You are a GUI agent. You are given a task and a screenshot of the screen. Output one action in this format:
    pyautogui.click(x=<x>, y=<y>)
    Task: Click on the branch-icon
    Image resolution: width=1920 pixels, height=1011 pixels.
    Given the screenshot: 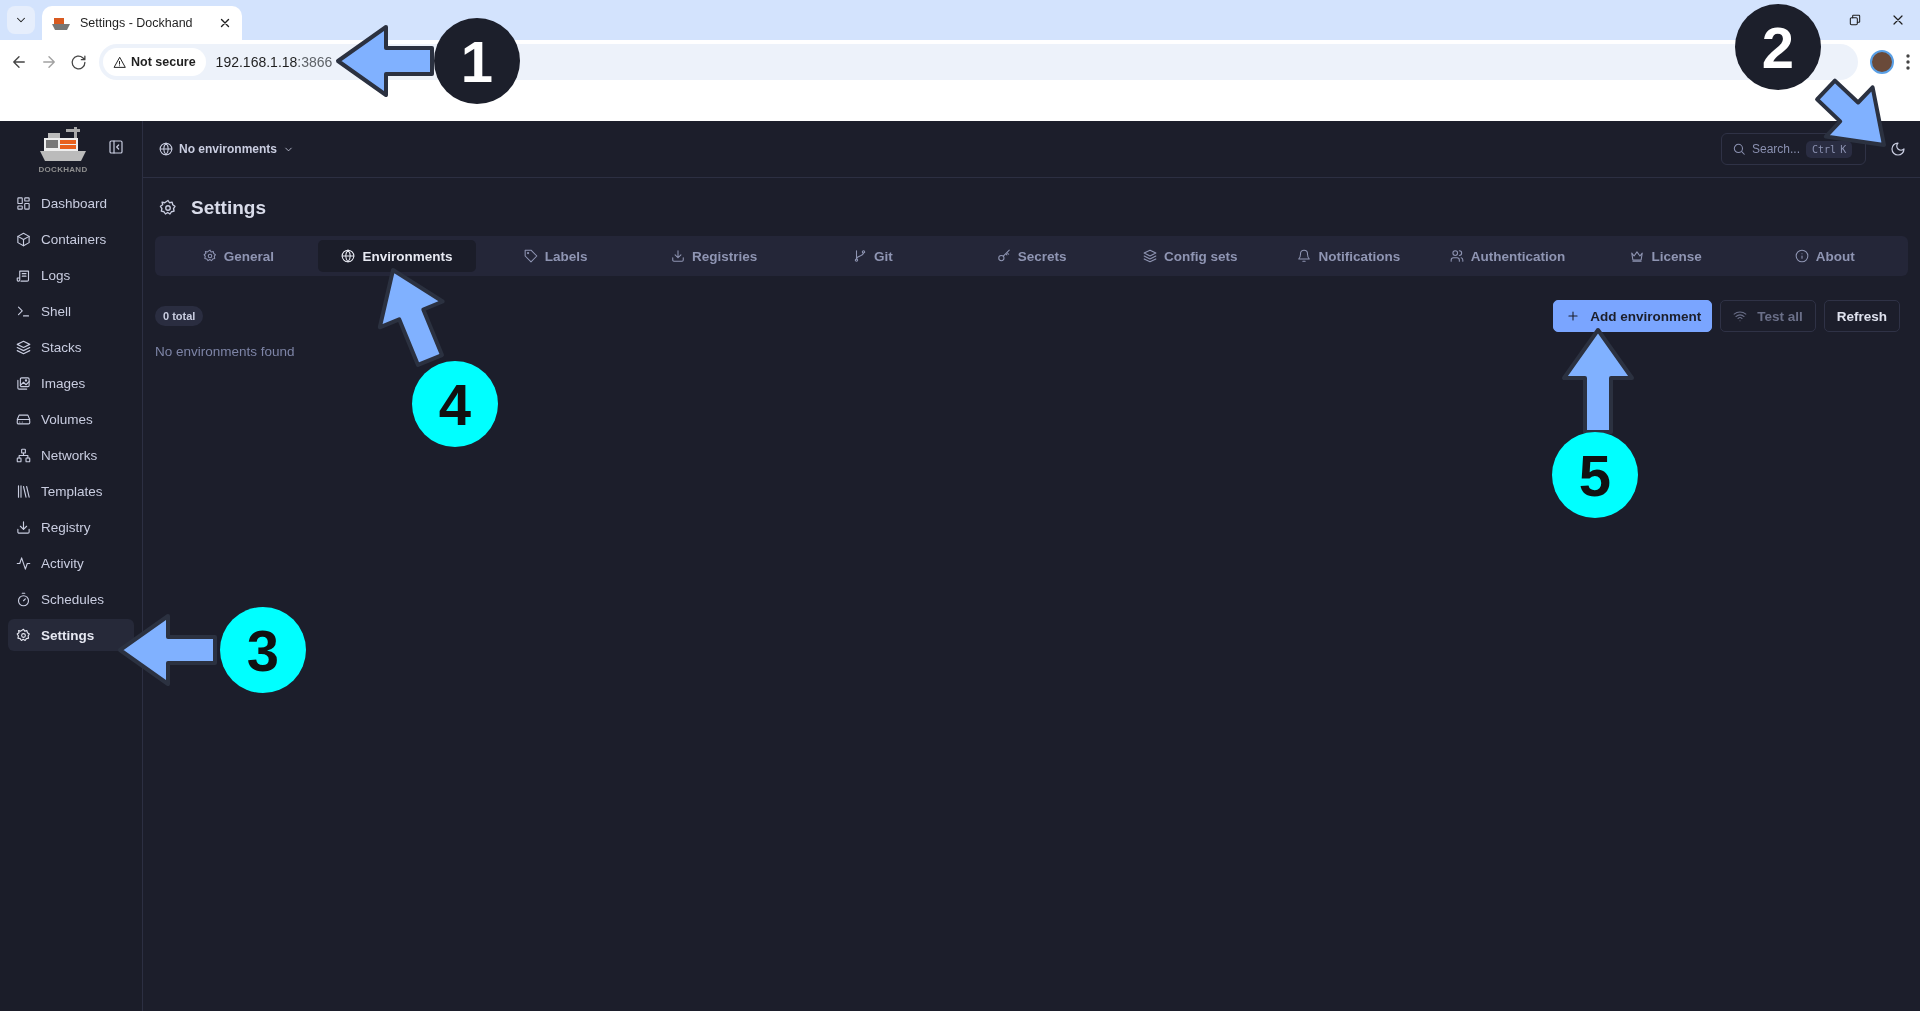 What is the action you would take?
    pyautogui.click(x=860, y=256)
    